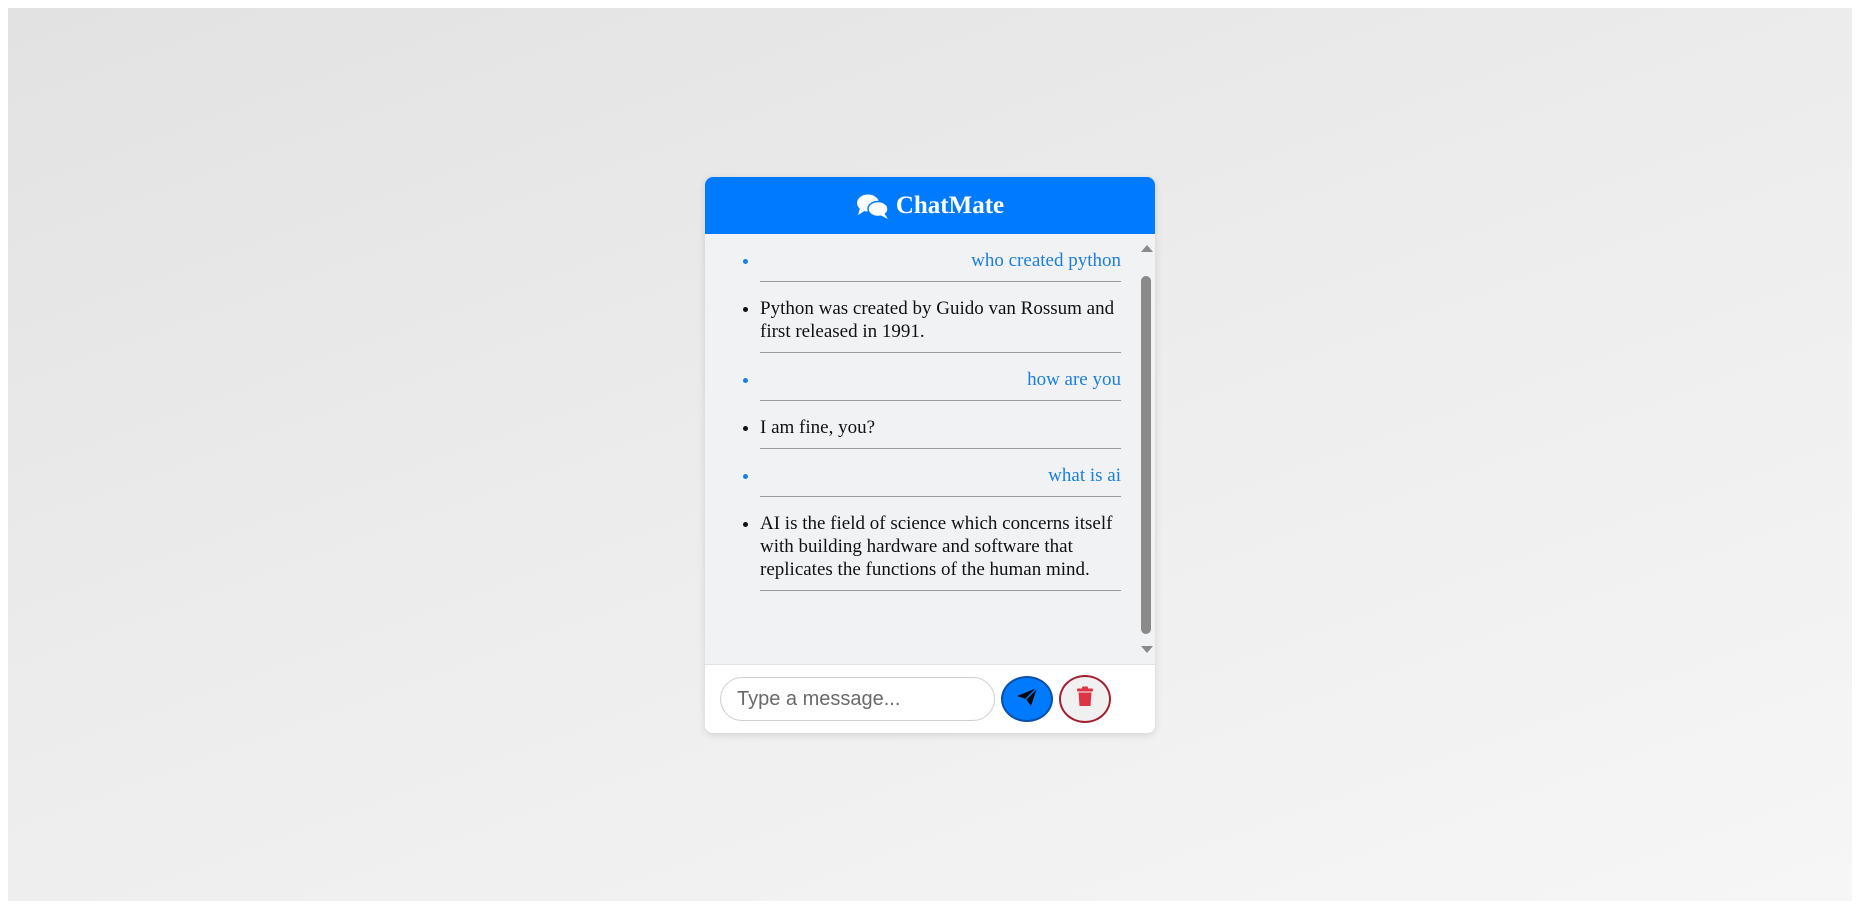 The image size is (1860, 909). I want to click on app-title: ChatMate, so click(950, 205).